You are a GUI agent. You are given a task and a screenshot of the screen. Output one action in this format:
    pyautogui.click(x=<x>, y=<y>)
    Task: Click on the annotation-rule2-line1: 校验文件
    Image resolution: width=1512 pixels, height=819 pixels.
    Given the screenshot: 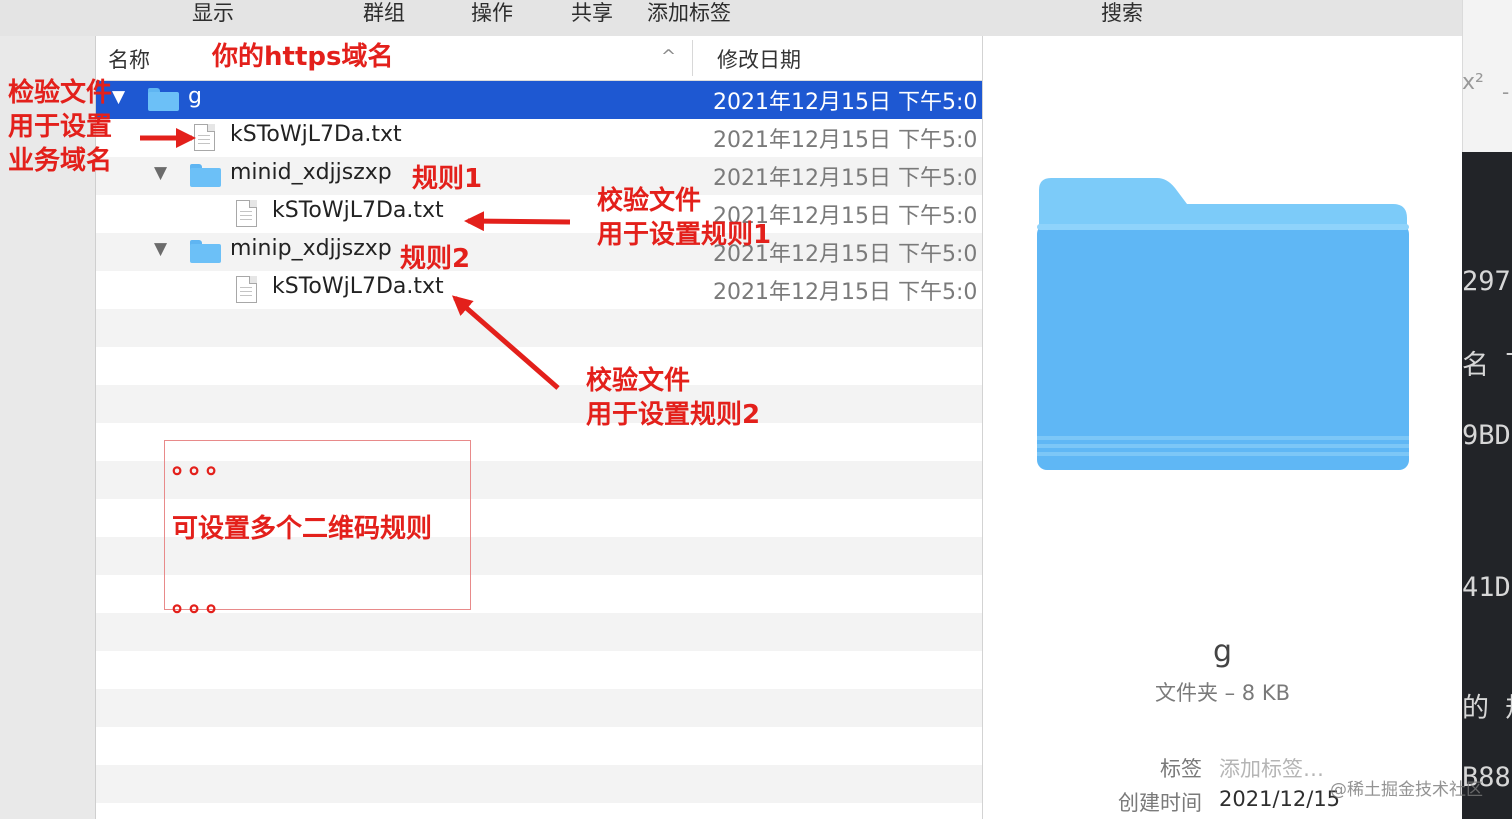 What is the action you would take?
    pyautogui.click(x=638, y=381)
    